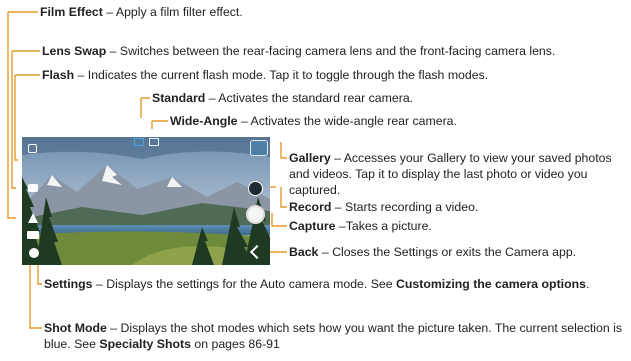 Image resolution: width=631 pixels, height=361 pixels. I want to click on standard-description: – Activates the standard rear camera., so click(309, 98).